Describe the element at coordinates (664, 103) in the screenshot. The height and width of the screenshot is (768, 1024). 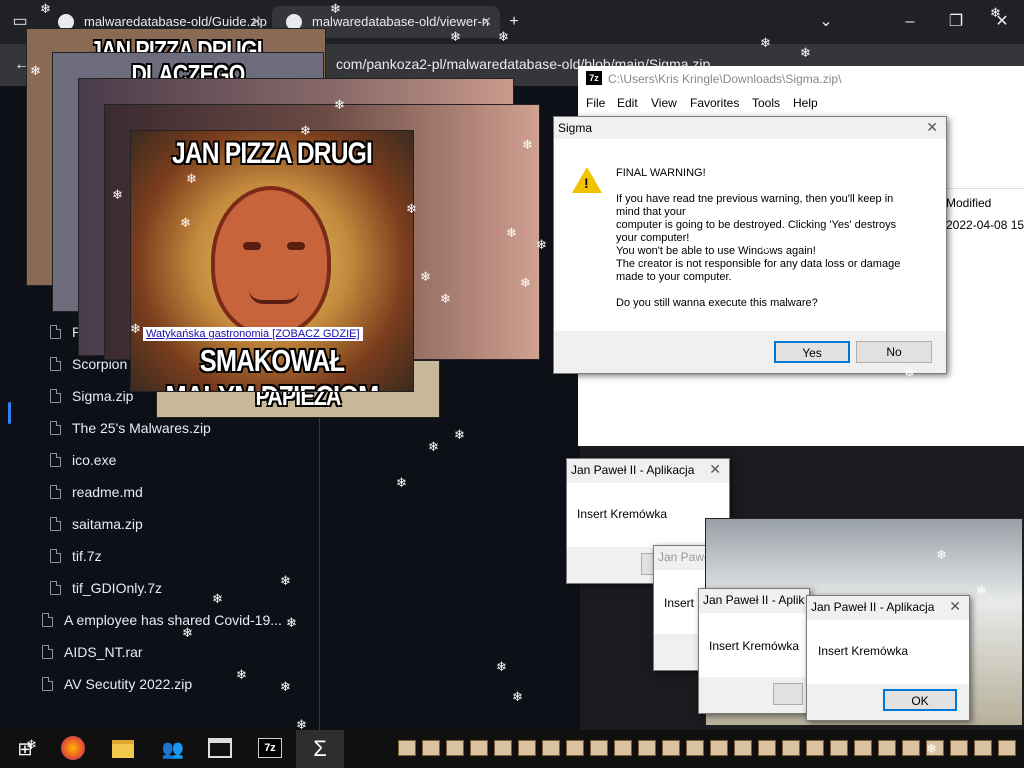
I see `menu-view: View` at that location.